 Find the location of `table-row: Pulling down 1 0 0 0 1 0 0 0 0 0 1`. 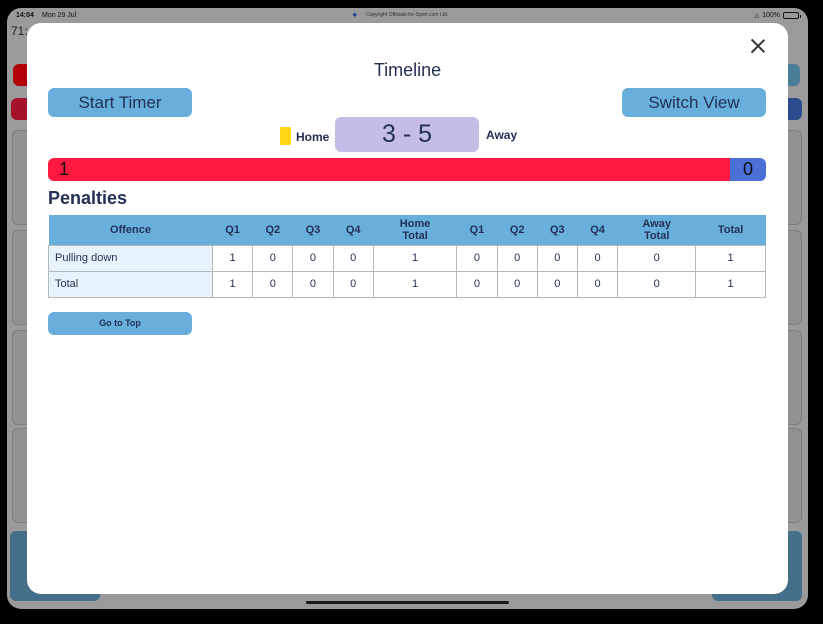

table-row: Pulling down 1 0 0 0 1 0 0 0 0 0 1 is located at coordinates (407, 258).